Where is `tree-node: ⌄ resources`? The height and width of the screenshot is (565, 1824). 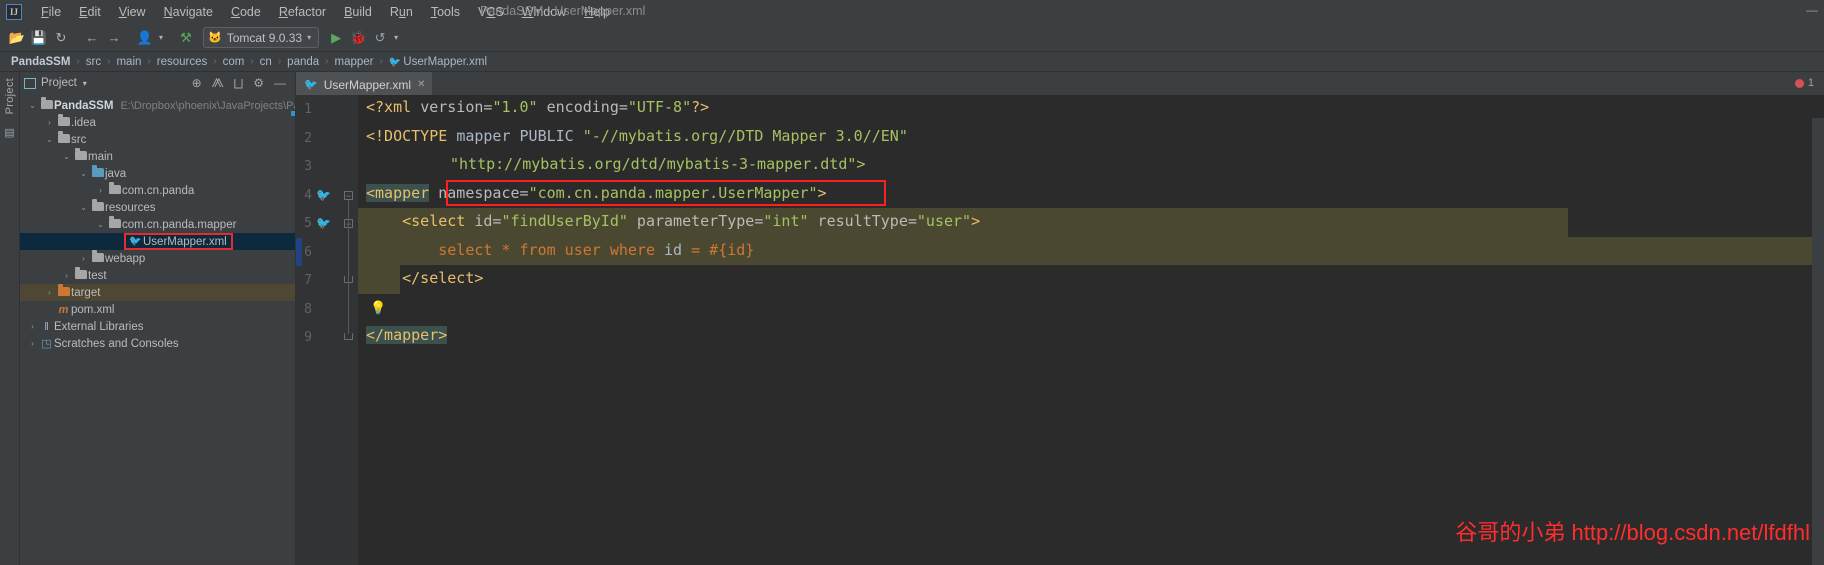 tree-node: ⌄ resources is located at coordinates (157, 207).